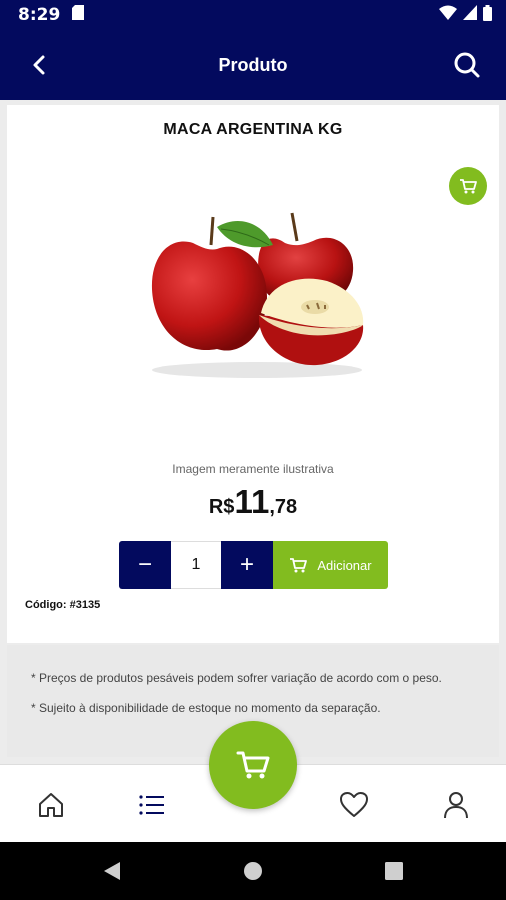 The image size is (506, 900). Describe the element at coordinates (253, 15) in the screenshot. I see `status-bar: 8:29` at that location.